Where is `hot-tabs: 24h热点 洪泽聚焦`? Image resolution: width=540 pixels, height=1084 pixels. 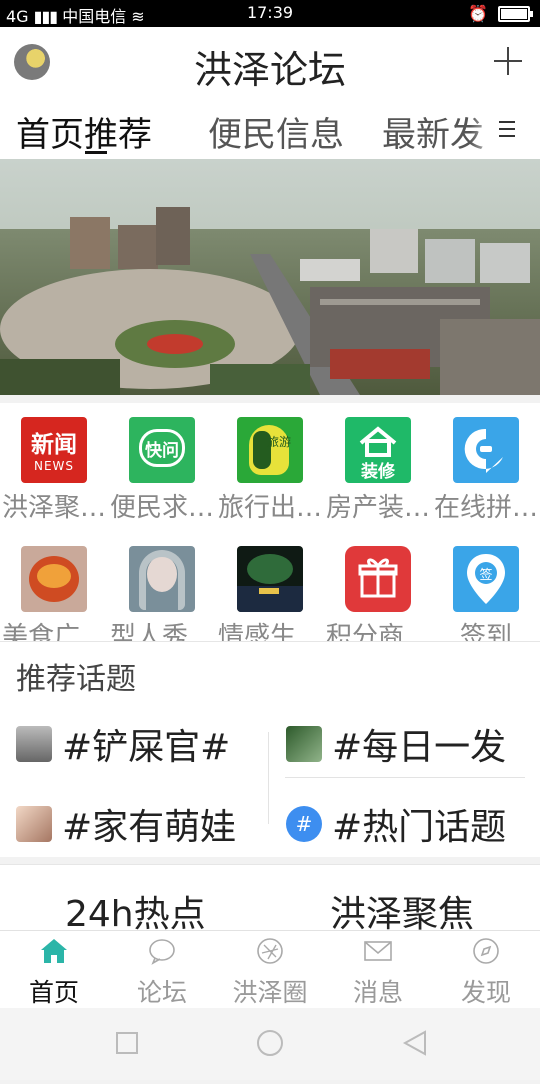 hot-tabs: 24h热点 洪泽聚焦 is located at coordinates (270, 899).